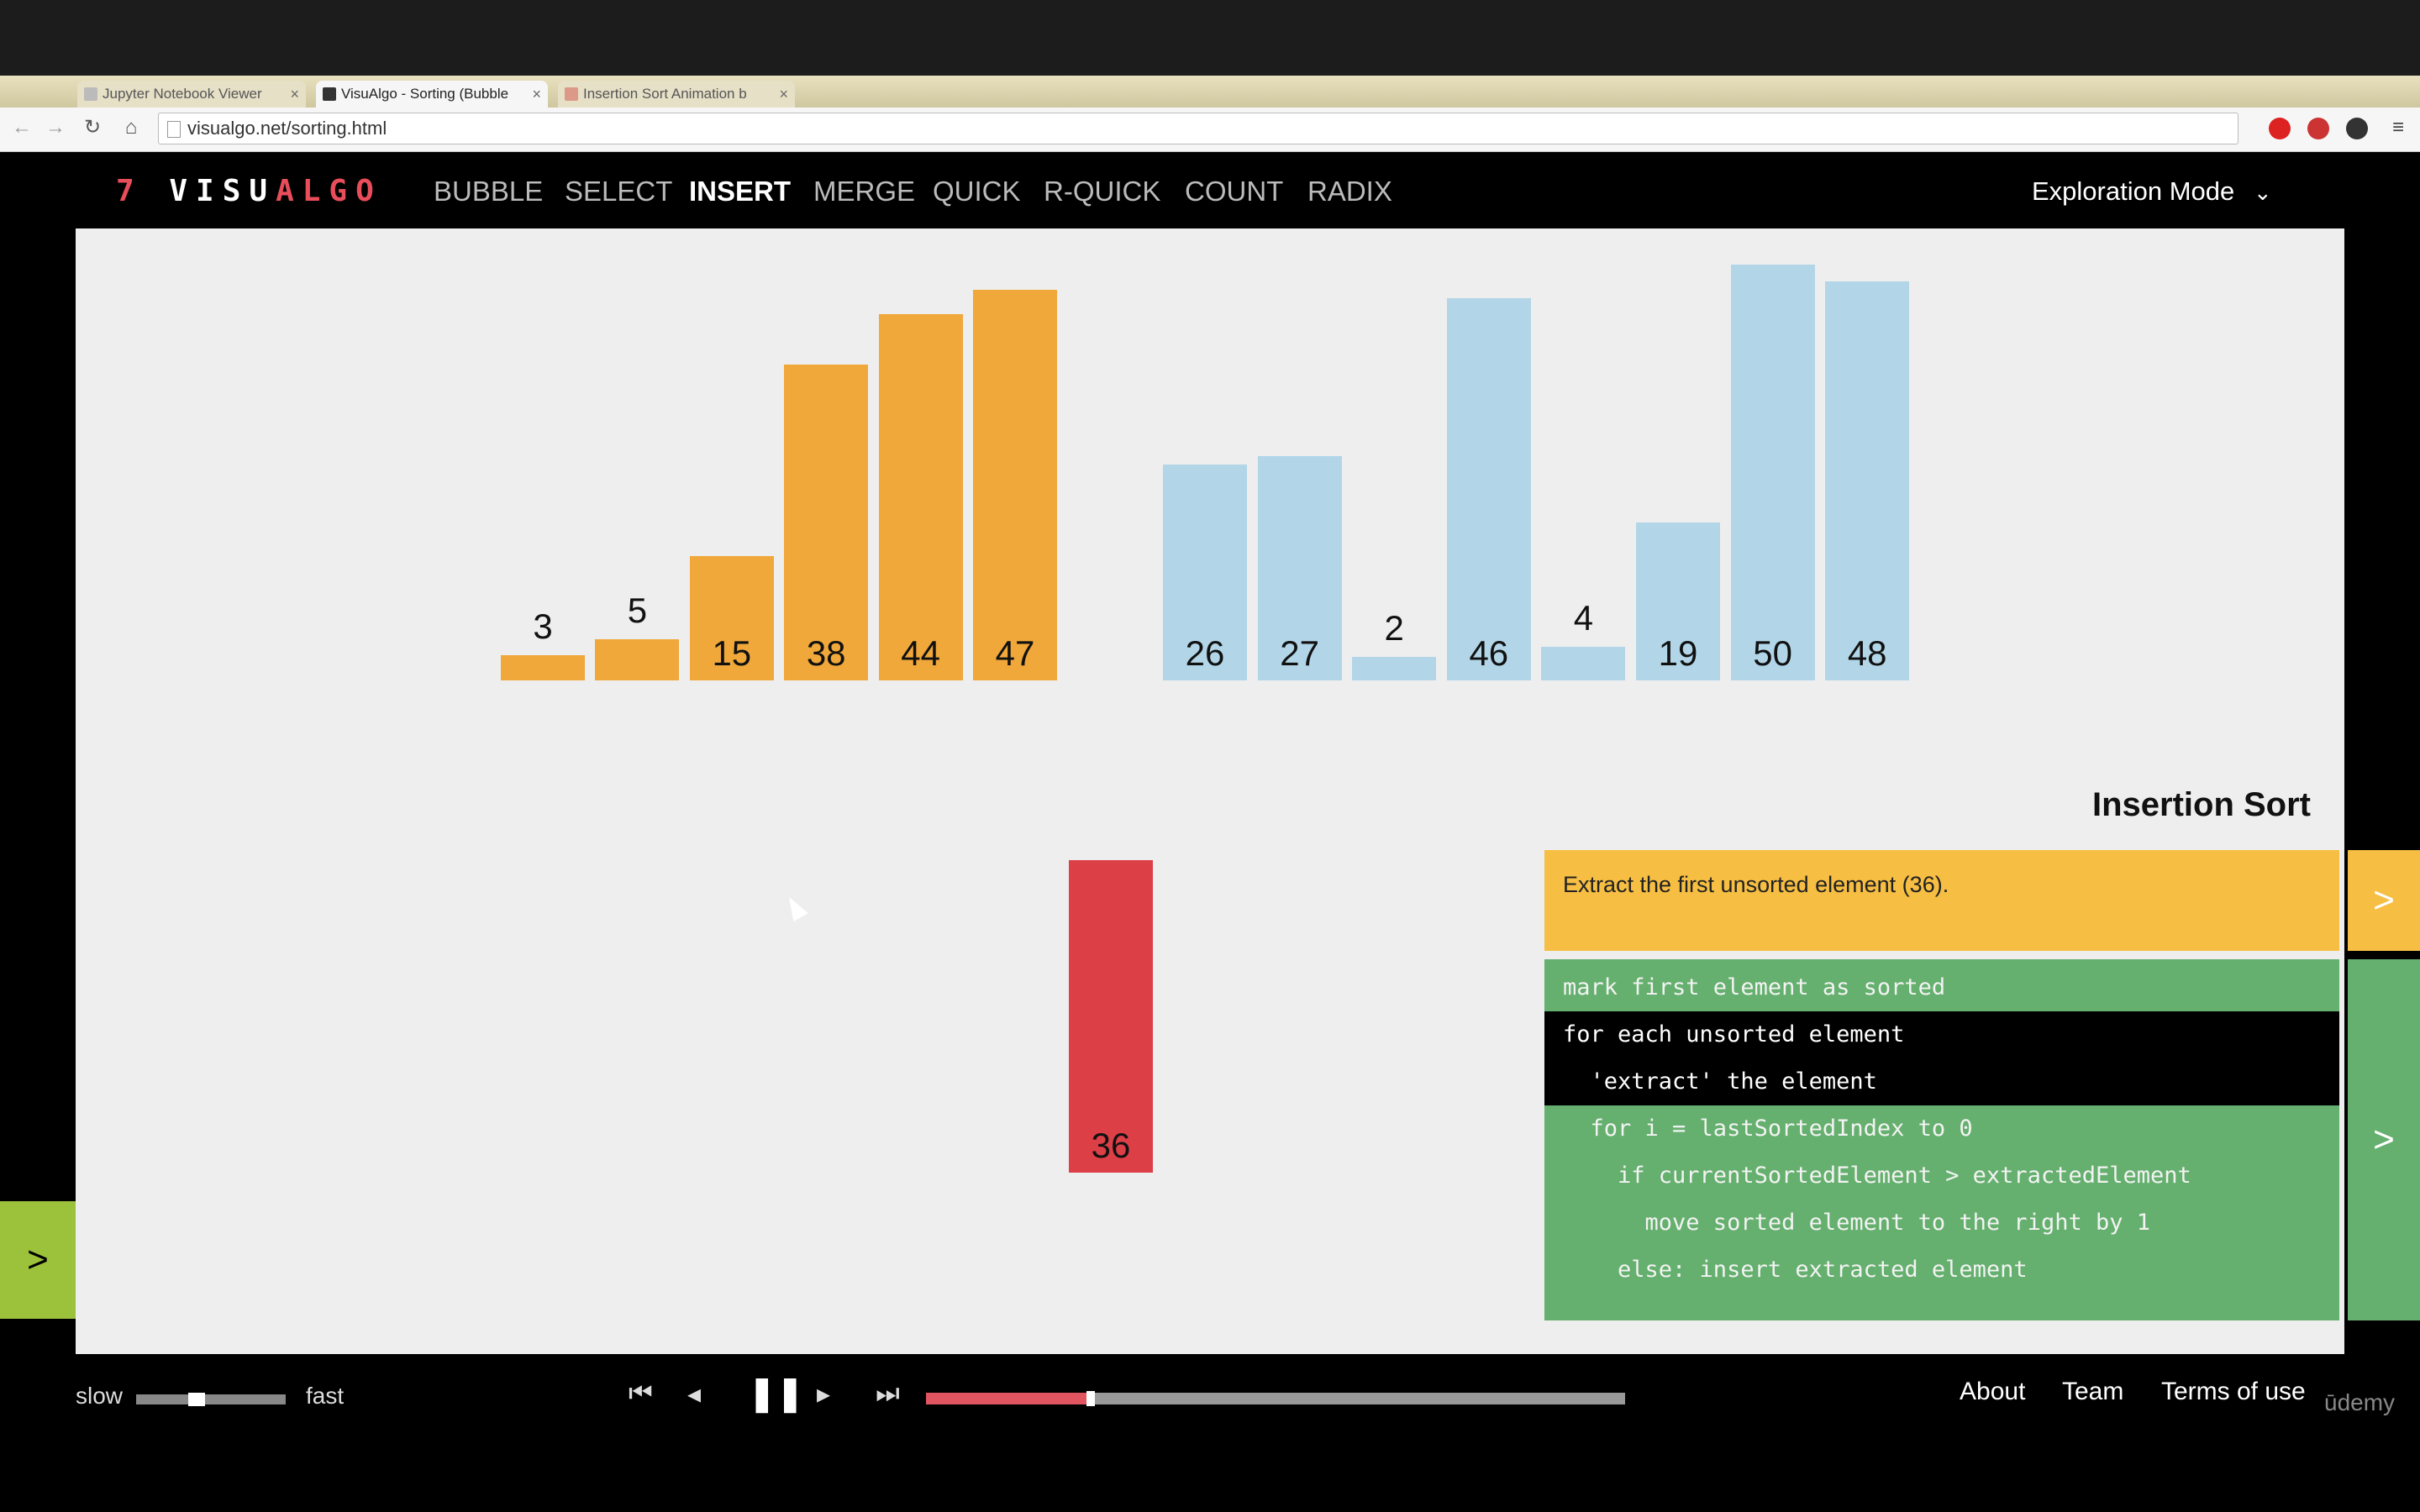  What do you see at coordinates (2384, 900) in the screenshot?
I see `status-expand-button: >` at bounding box center [2384, 900].